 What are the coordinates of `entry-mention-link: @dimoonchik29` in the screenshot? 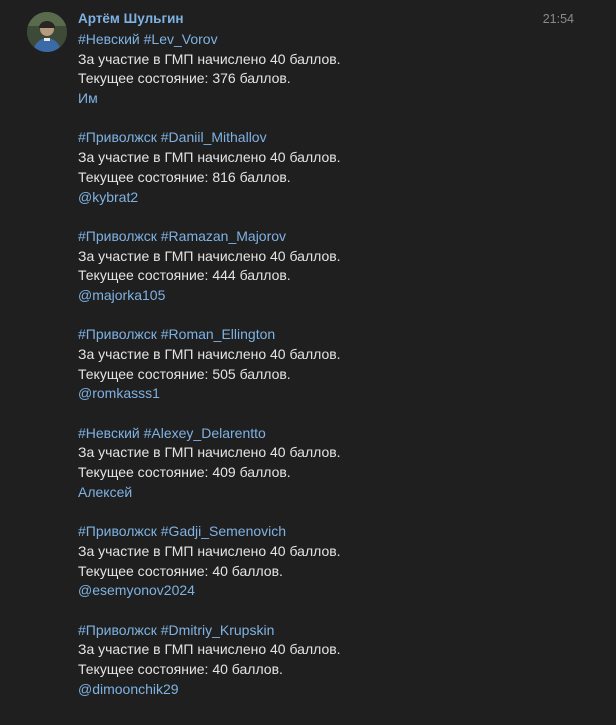 It's located at (328, 690).